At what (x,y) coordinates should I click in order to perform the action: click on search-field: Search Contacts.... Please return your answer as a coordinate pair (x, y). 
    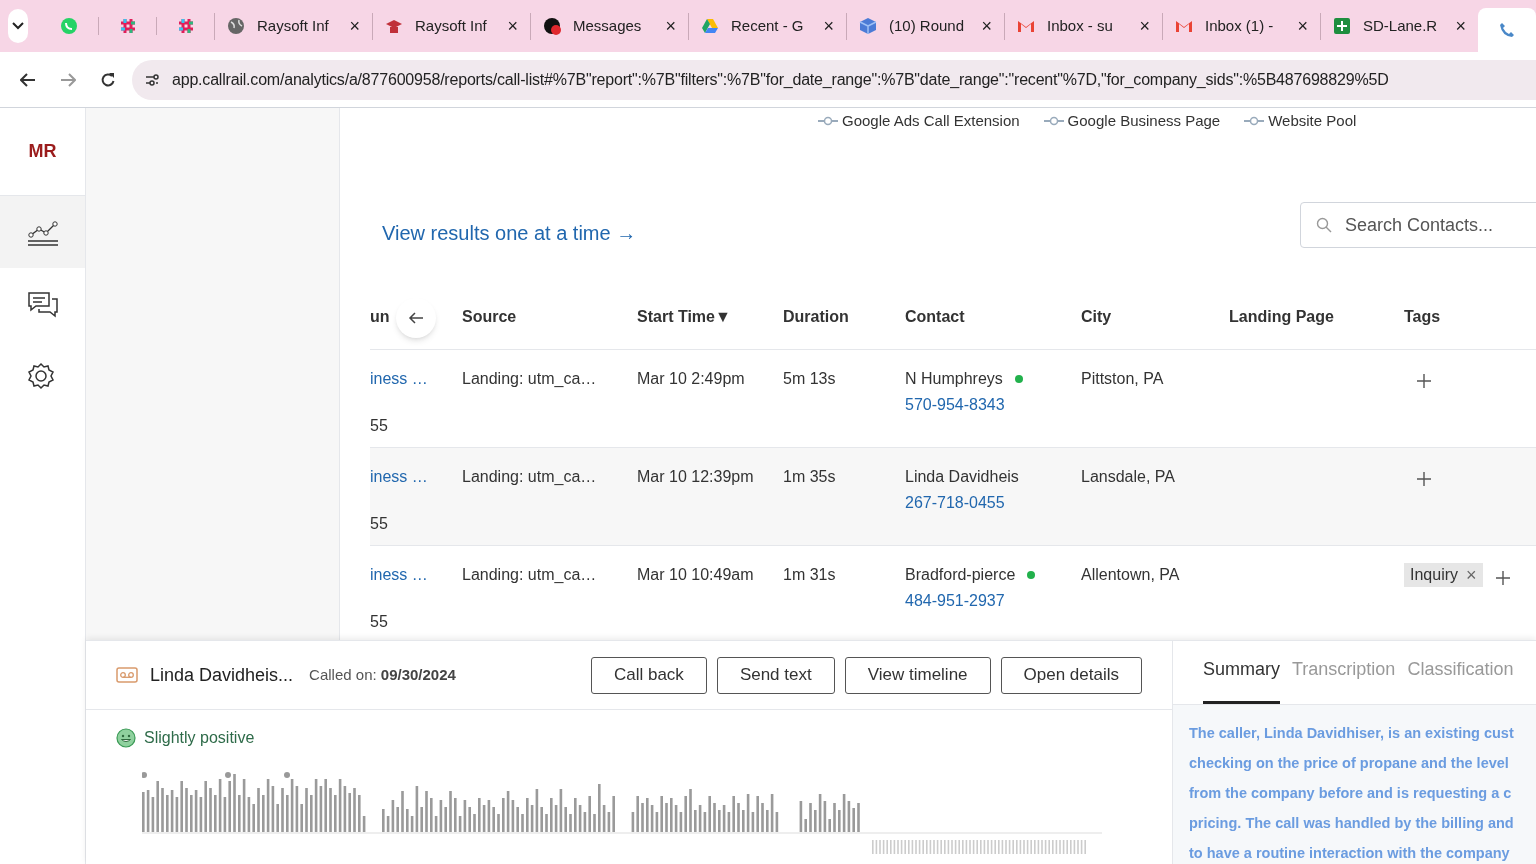
    Looking at the image, I should click on (1418, 225).